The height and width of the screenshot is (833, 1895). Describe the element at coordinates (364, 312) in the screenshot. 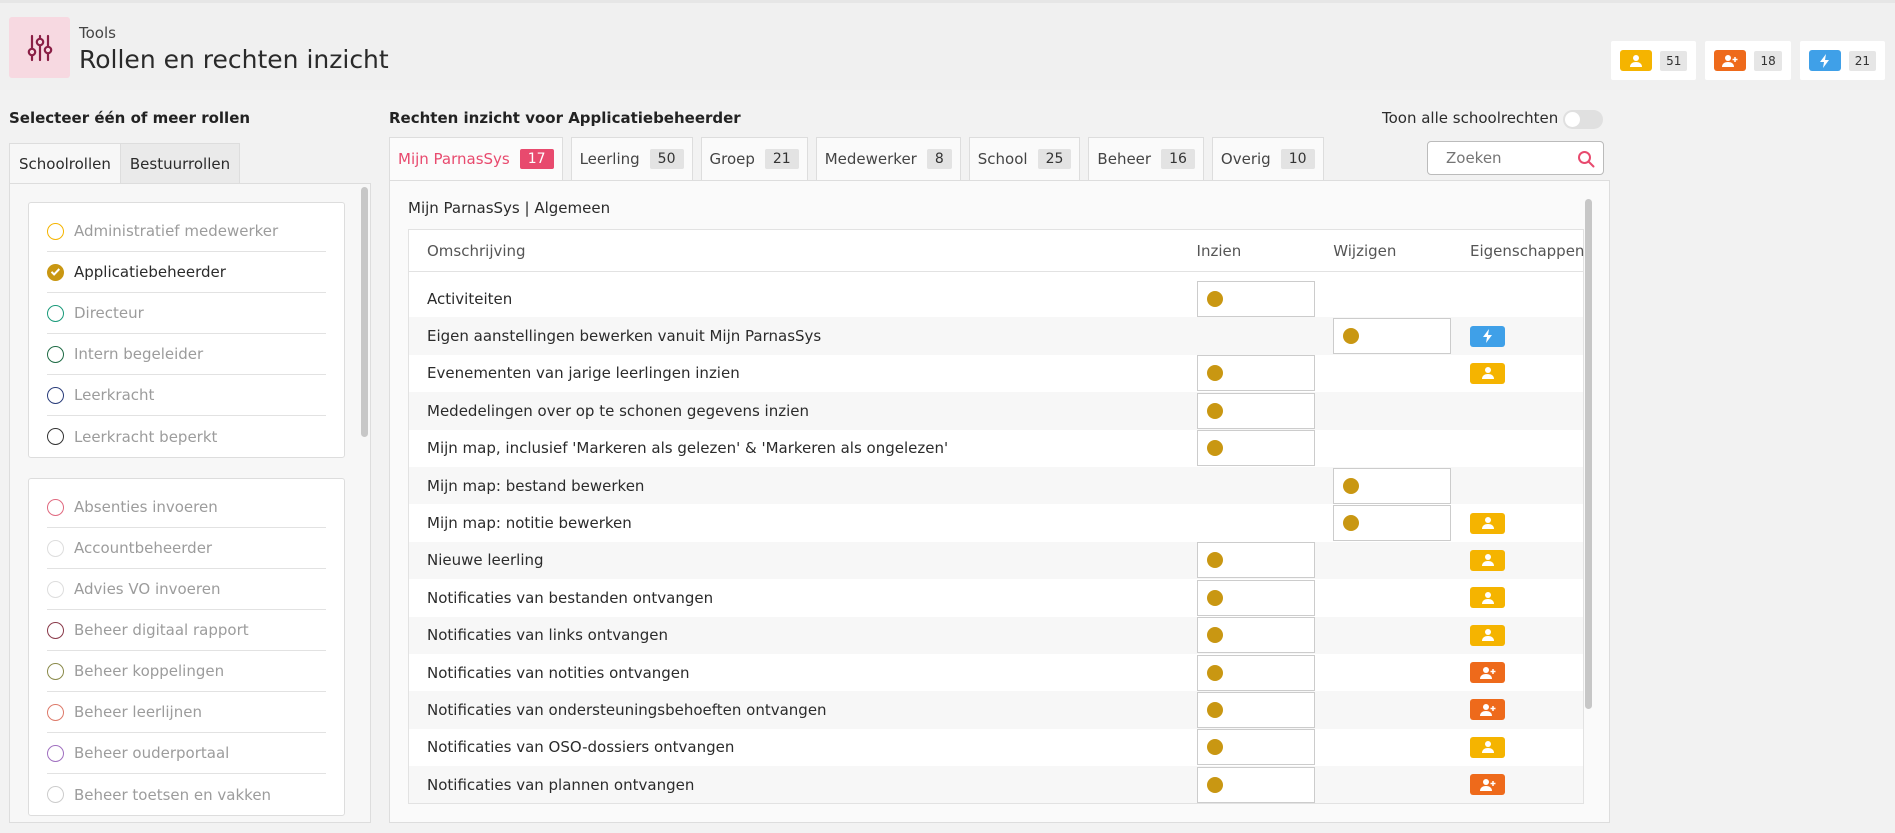

I see `roles-scrollbar` at that location.